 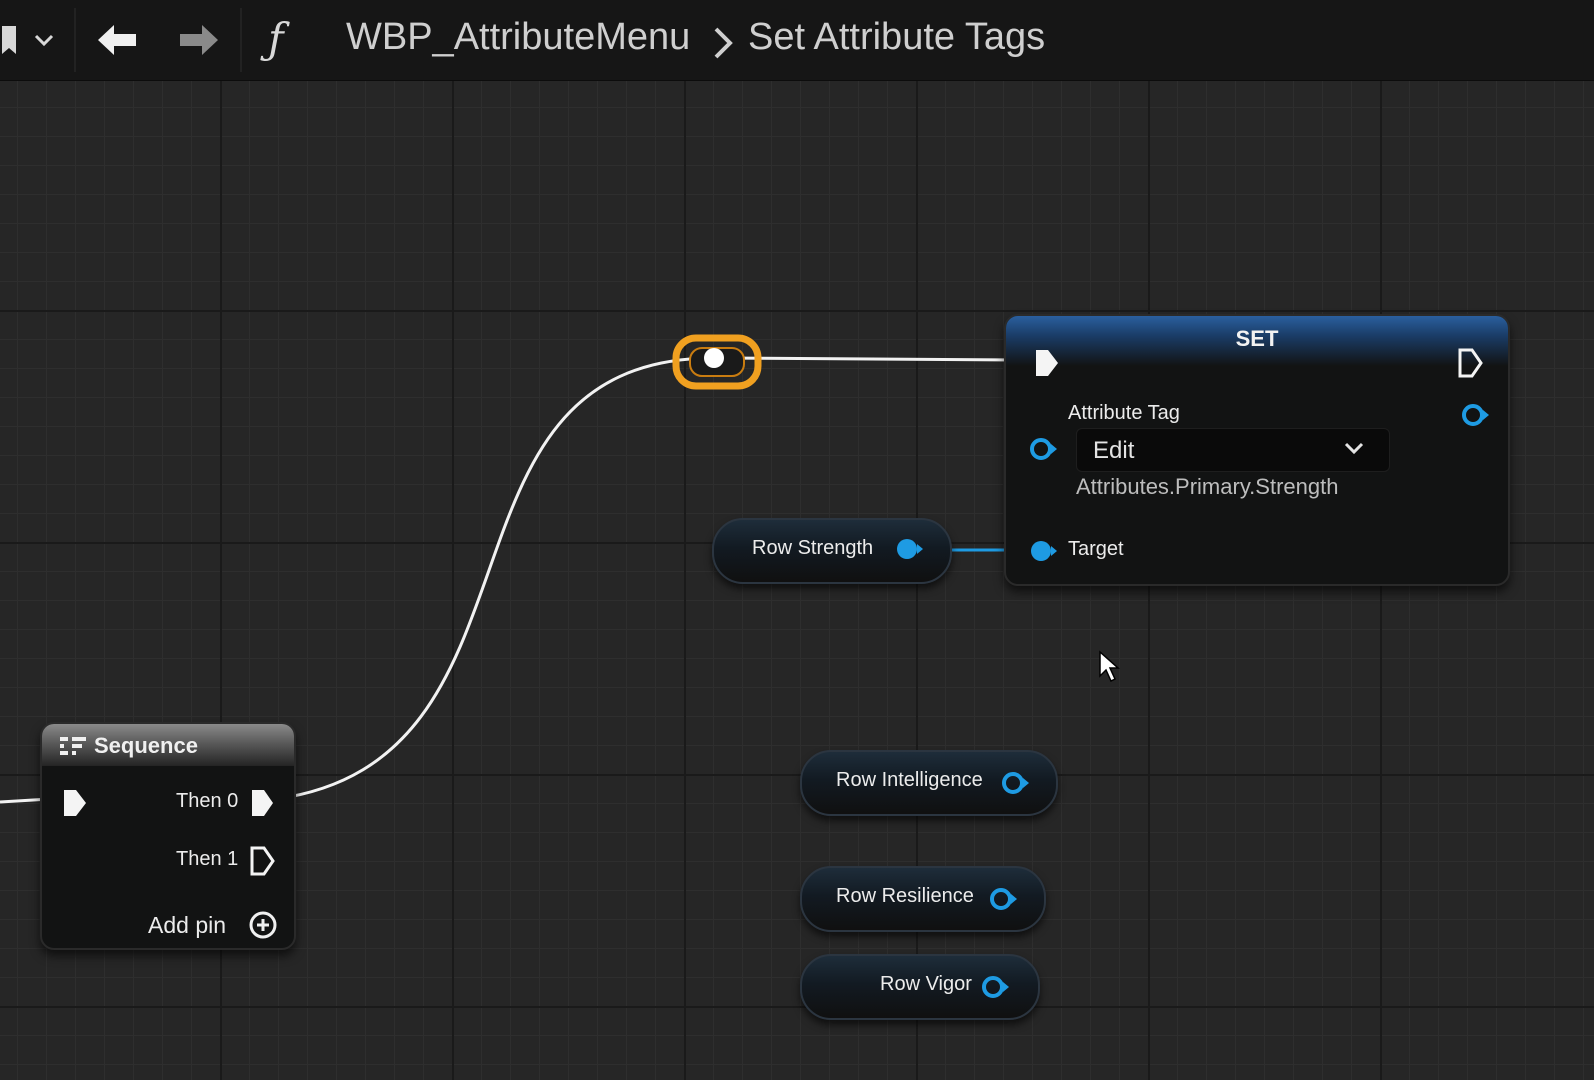 I want to click on toolbar: ƒ WBP_AttributeMenu Set Attribute Tags, so click(x=797, y=40).